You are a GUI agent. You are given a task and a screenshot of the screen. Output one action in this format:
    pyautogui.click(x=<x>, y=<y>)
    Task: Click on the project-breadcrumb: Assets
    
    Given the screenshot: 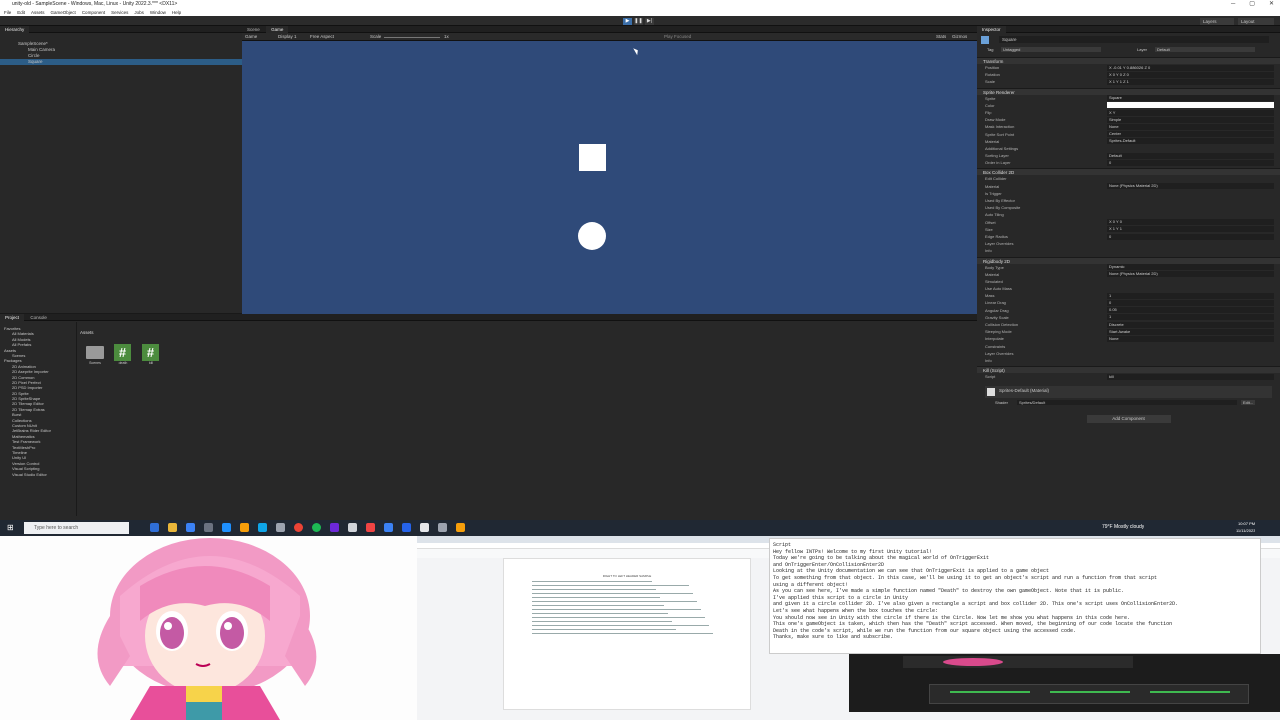 What is the action you would take?
    pyautogui.click(x=87, y=332)
    